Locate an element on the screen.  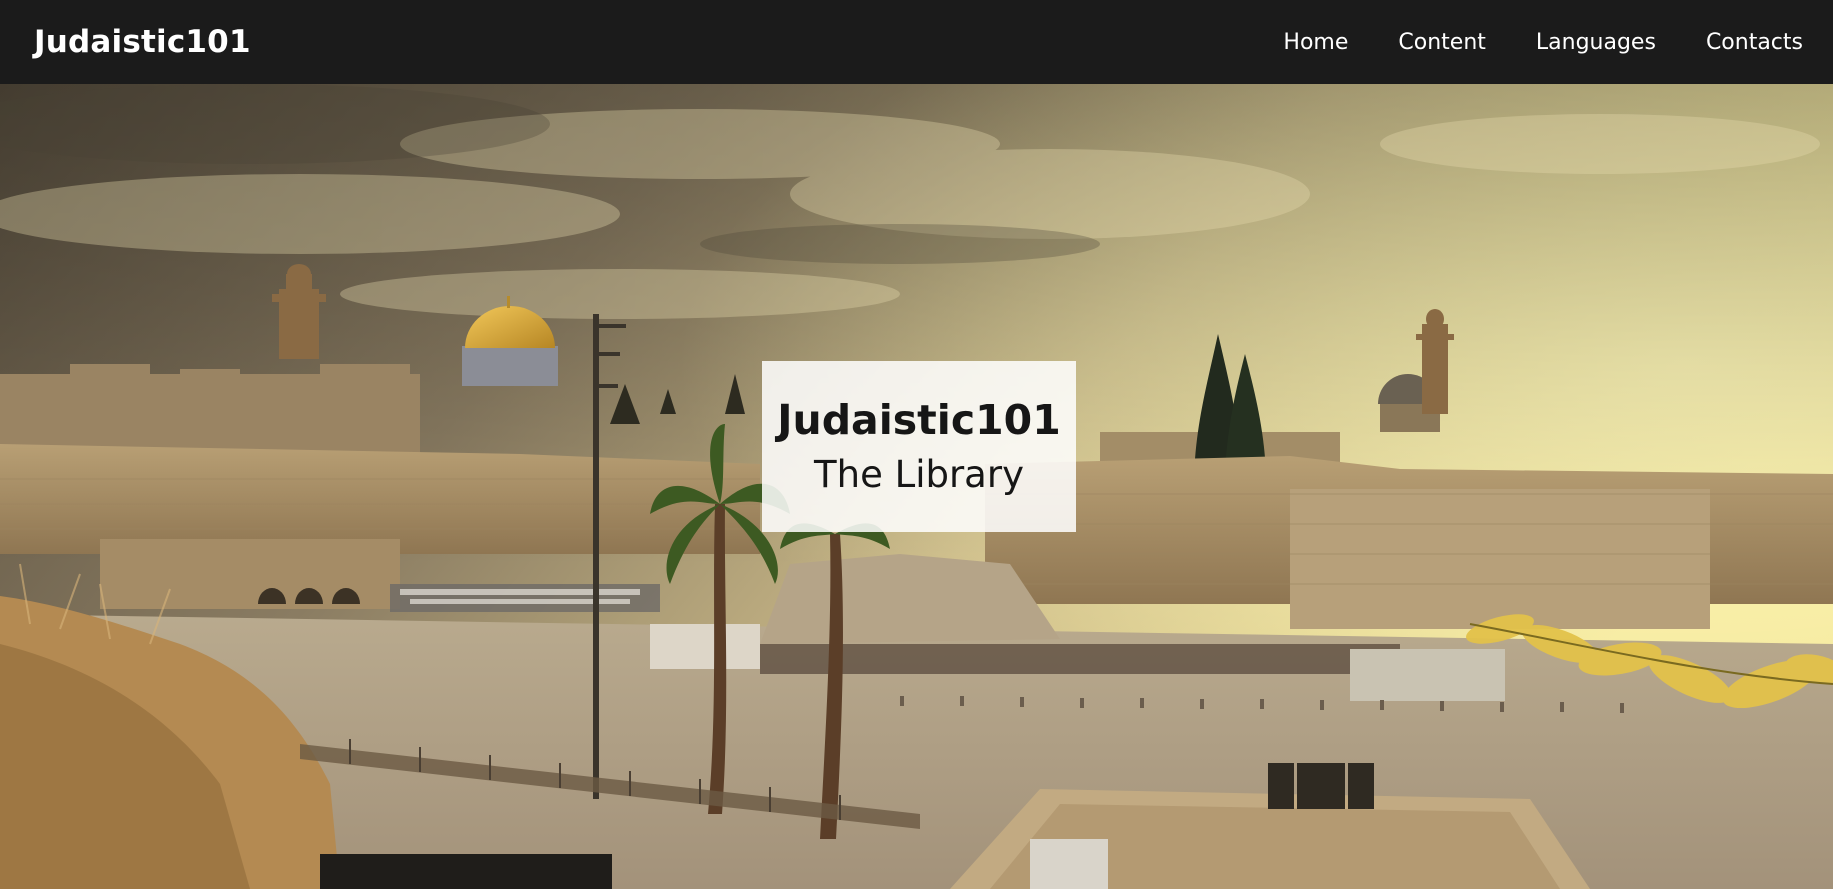
hero-title-card: Judaistic101 The Library is located at coordinates (919, 446).